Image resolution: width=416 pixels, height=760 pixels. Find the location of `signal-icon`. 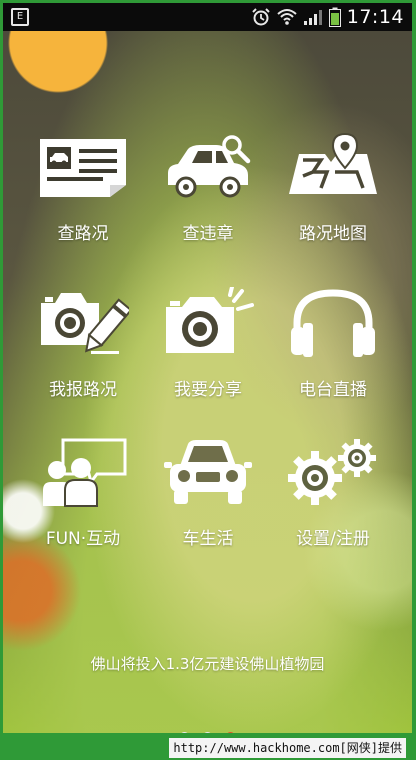

signal-icon is located at coordinates (312, 17).